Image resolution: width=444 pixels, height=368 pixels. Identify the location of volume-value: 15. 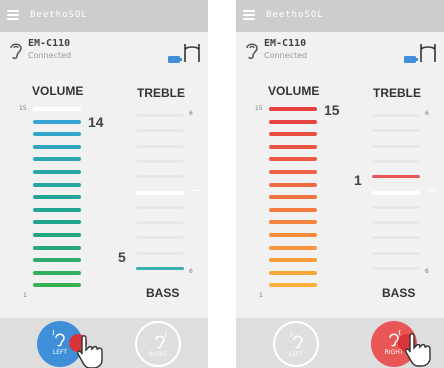
(332, 110).